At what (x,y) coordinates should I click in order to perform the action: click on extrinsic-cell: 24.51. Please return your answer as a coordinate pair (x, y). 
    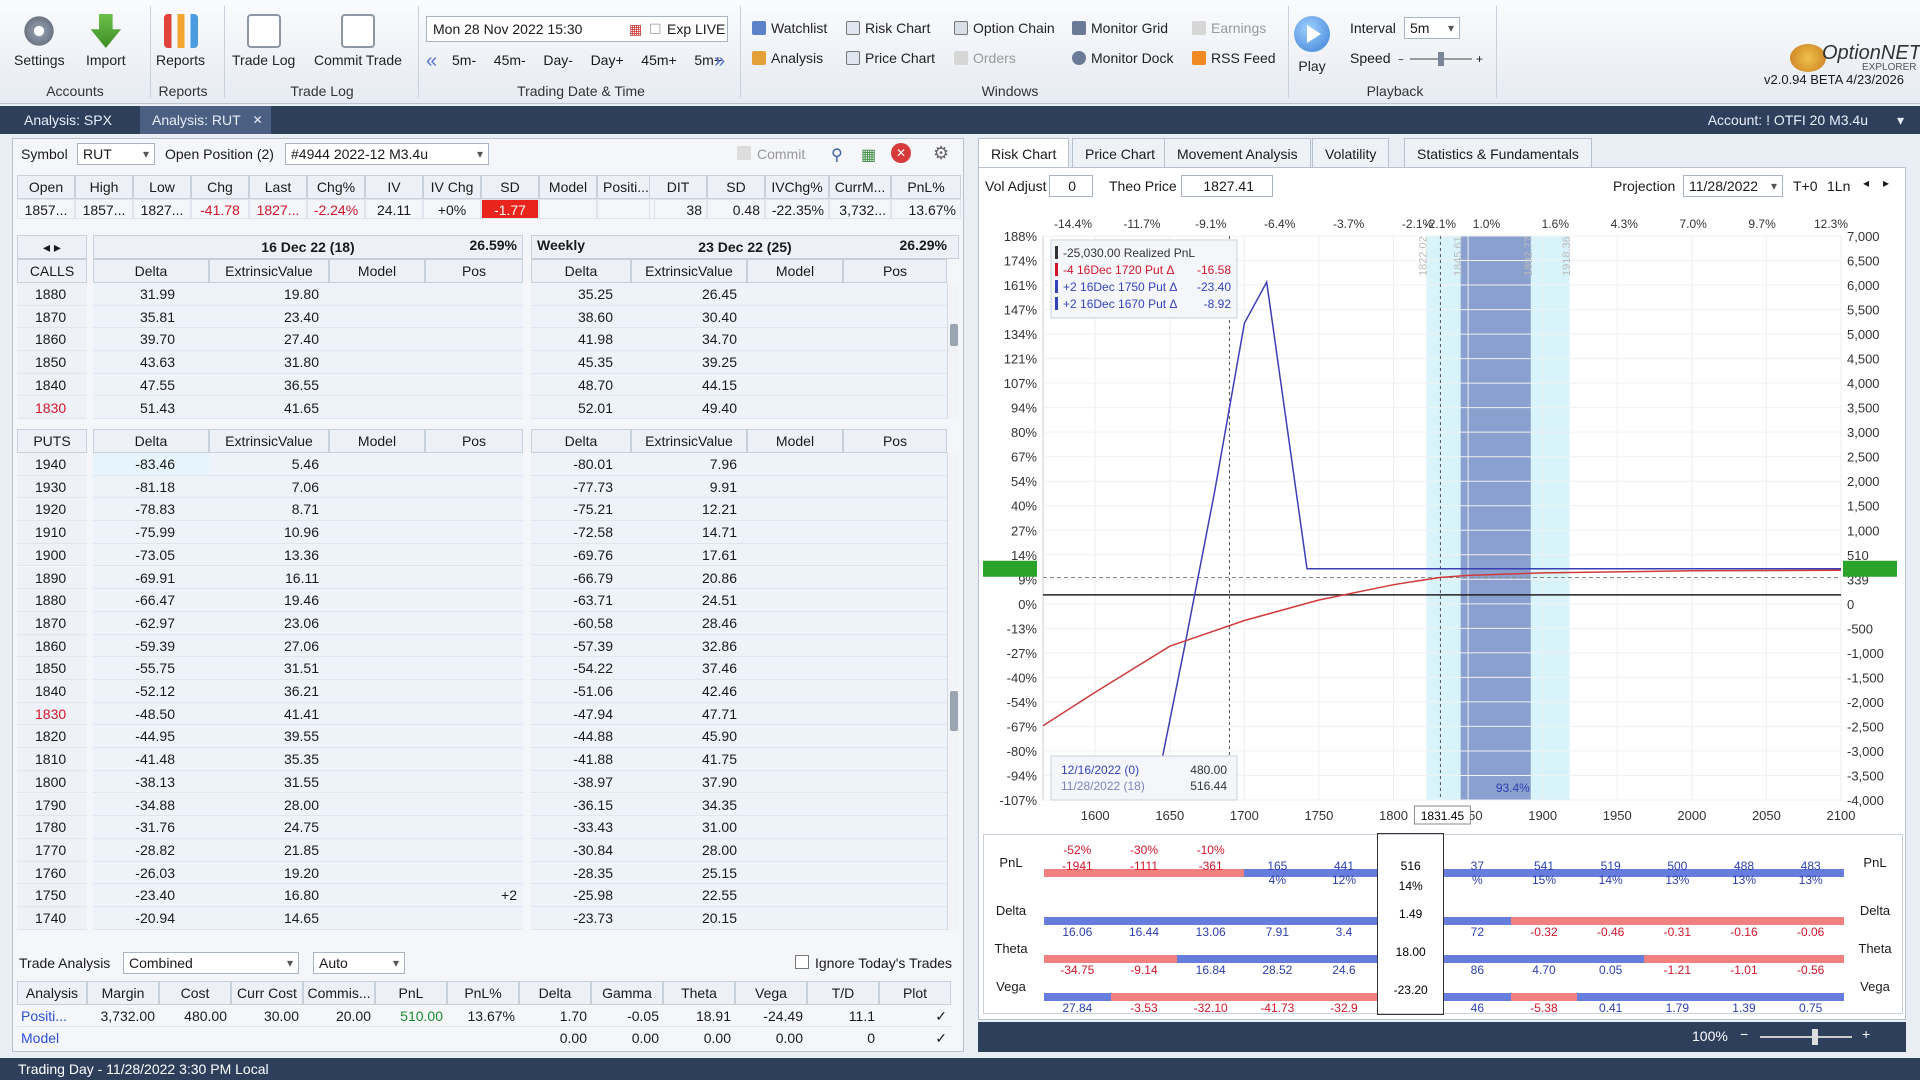
    Looking at the image, I should click on (689, 600).